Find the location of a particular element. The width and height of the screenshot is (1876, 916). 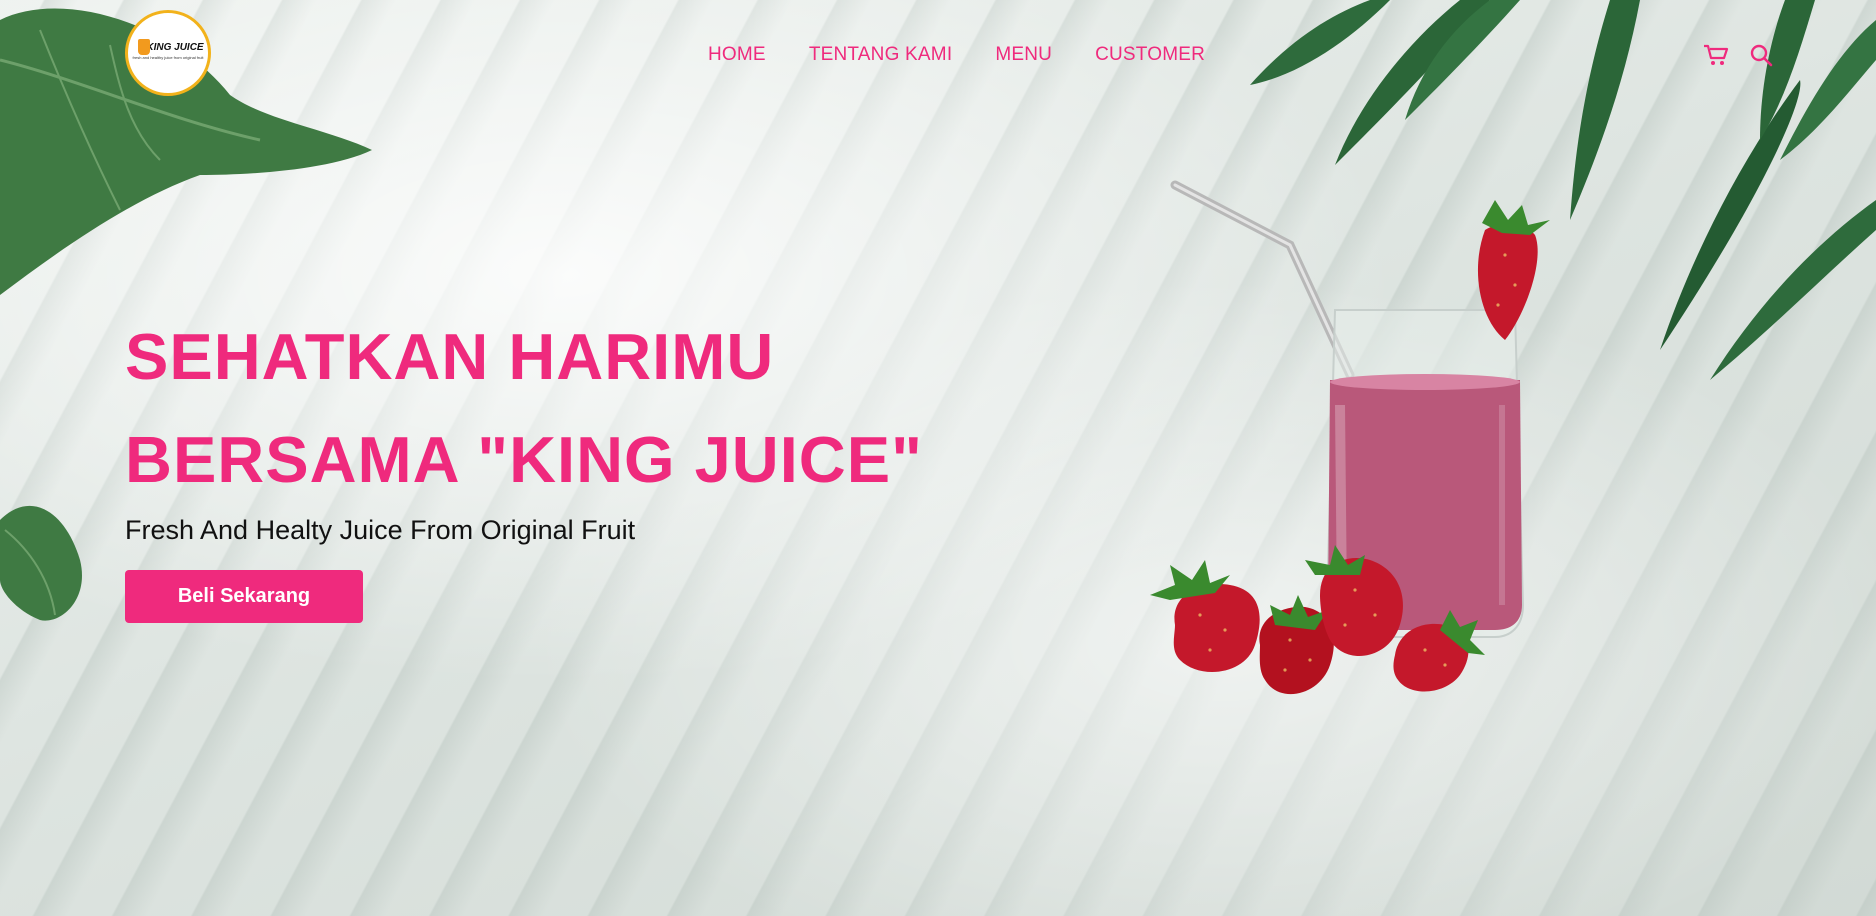

nav-home-link: HOME is located at coordinates (737, 55).